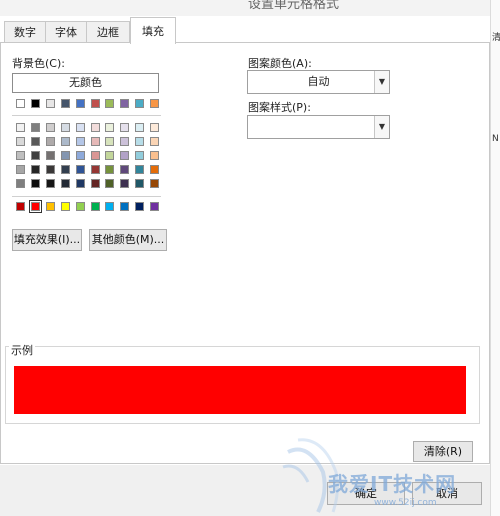 The width and height of the screenshot is (500, 516). I want to click on tab-border: 边框, so click(108, 31).